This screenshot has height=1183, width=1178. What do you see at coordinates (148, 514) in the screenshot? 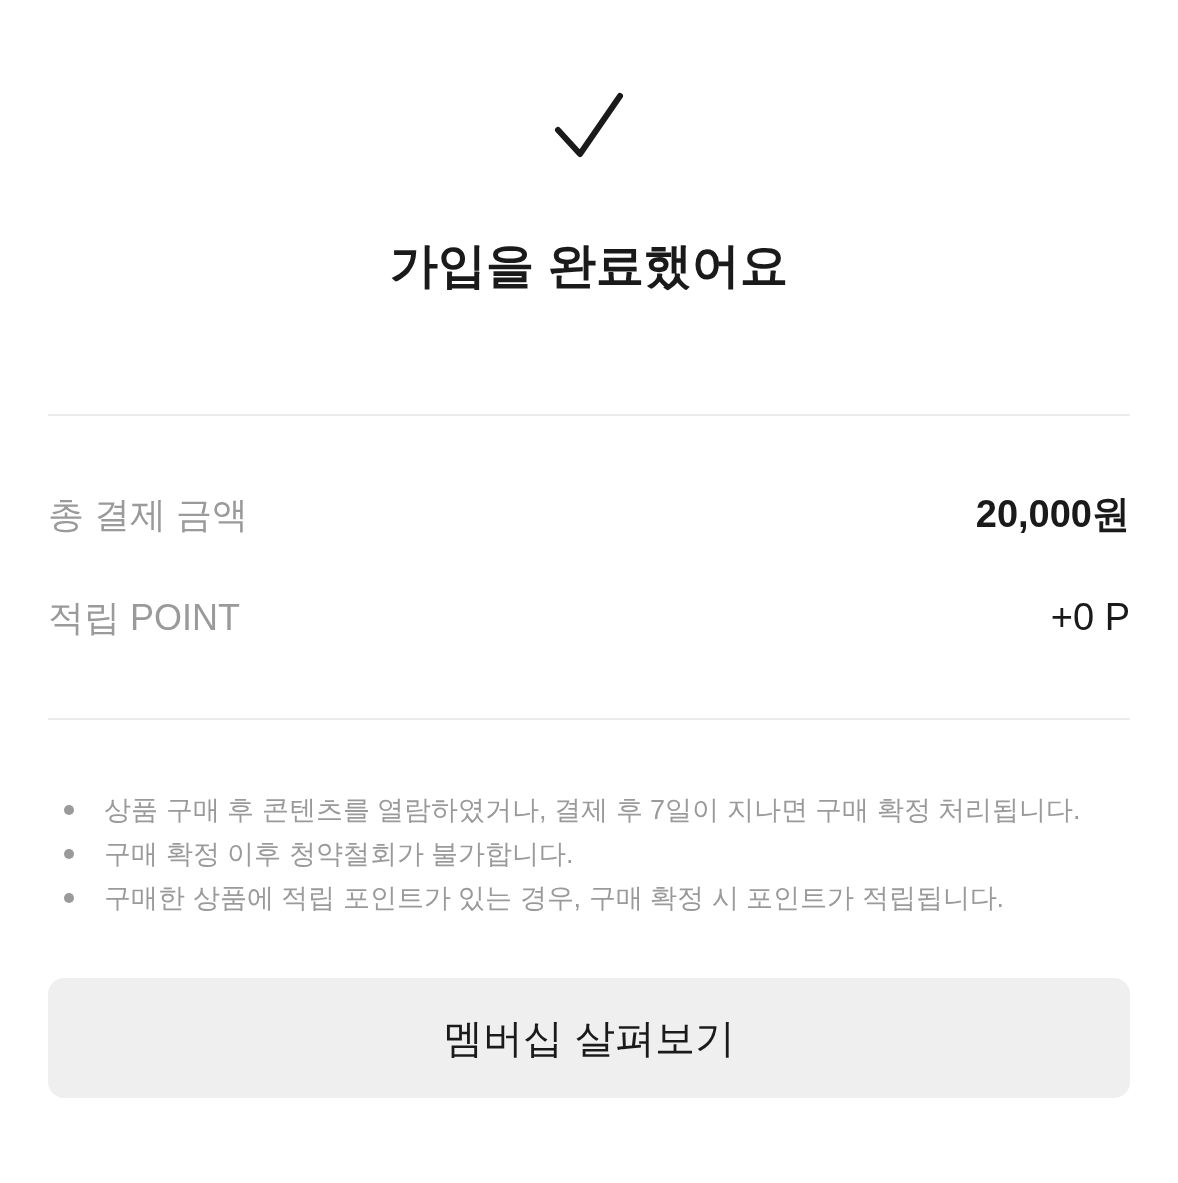
I see `summary-label: 총 결제 금액` at bounding box center [148, 514].